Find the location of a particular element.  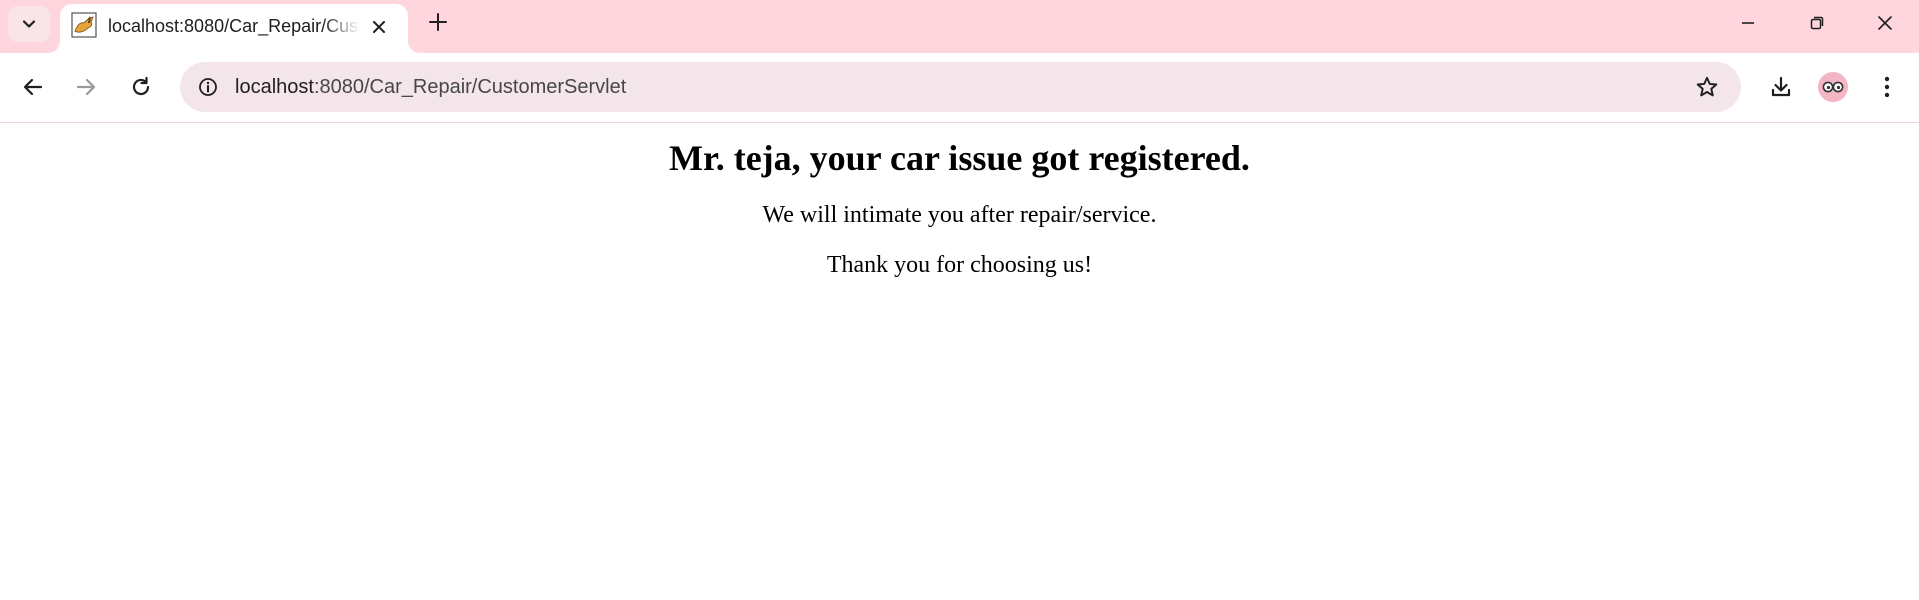

tomcat-favicon-icon is located at coordinates (84, 25).